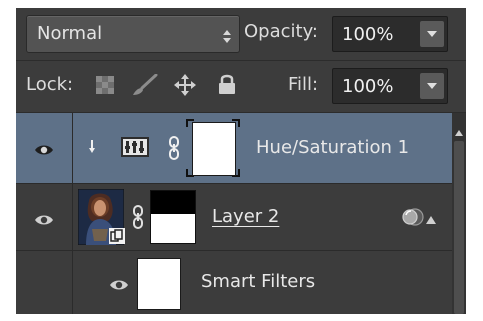  I want to click on fill-value: 100%, so click(367, 86).